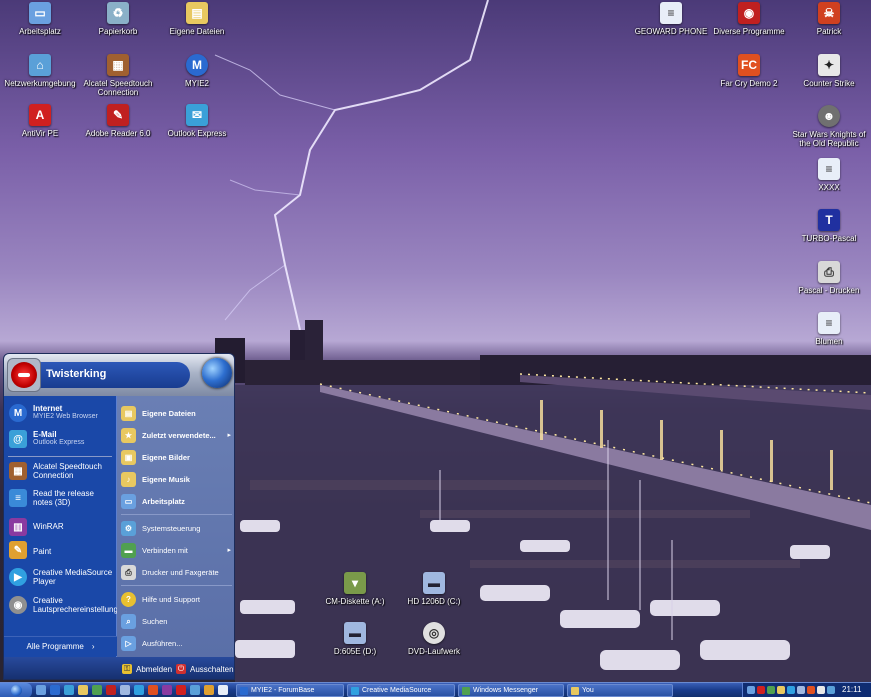 This screenshot has height=697, width=871. I want to click on desktop-icon-blumen: ≡ Blumen, so click(829, 329).